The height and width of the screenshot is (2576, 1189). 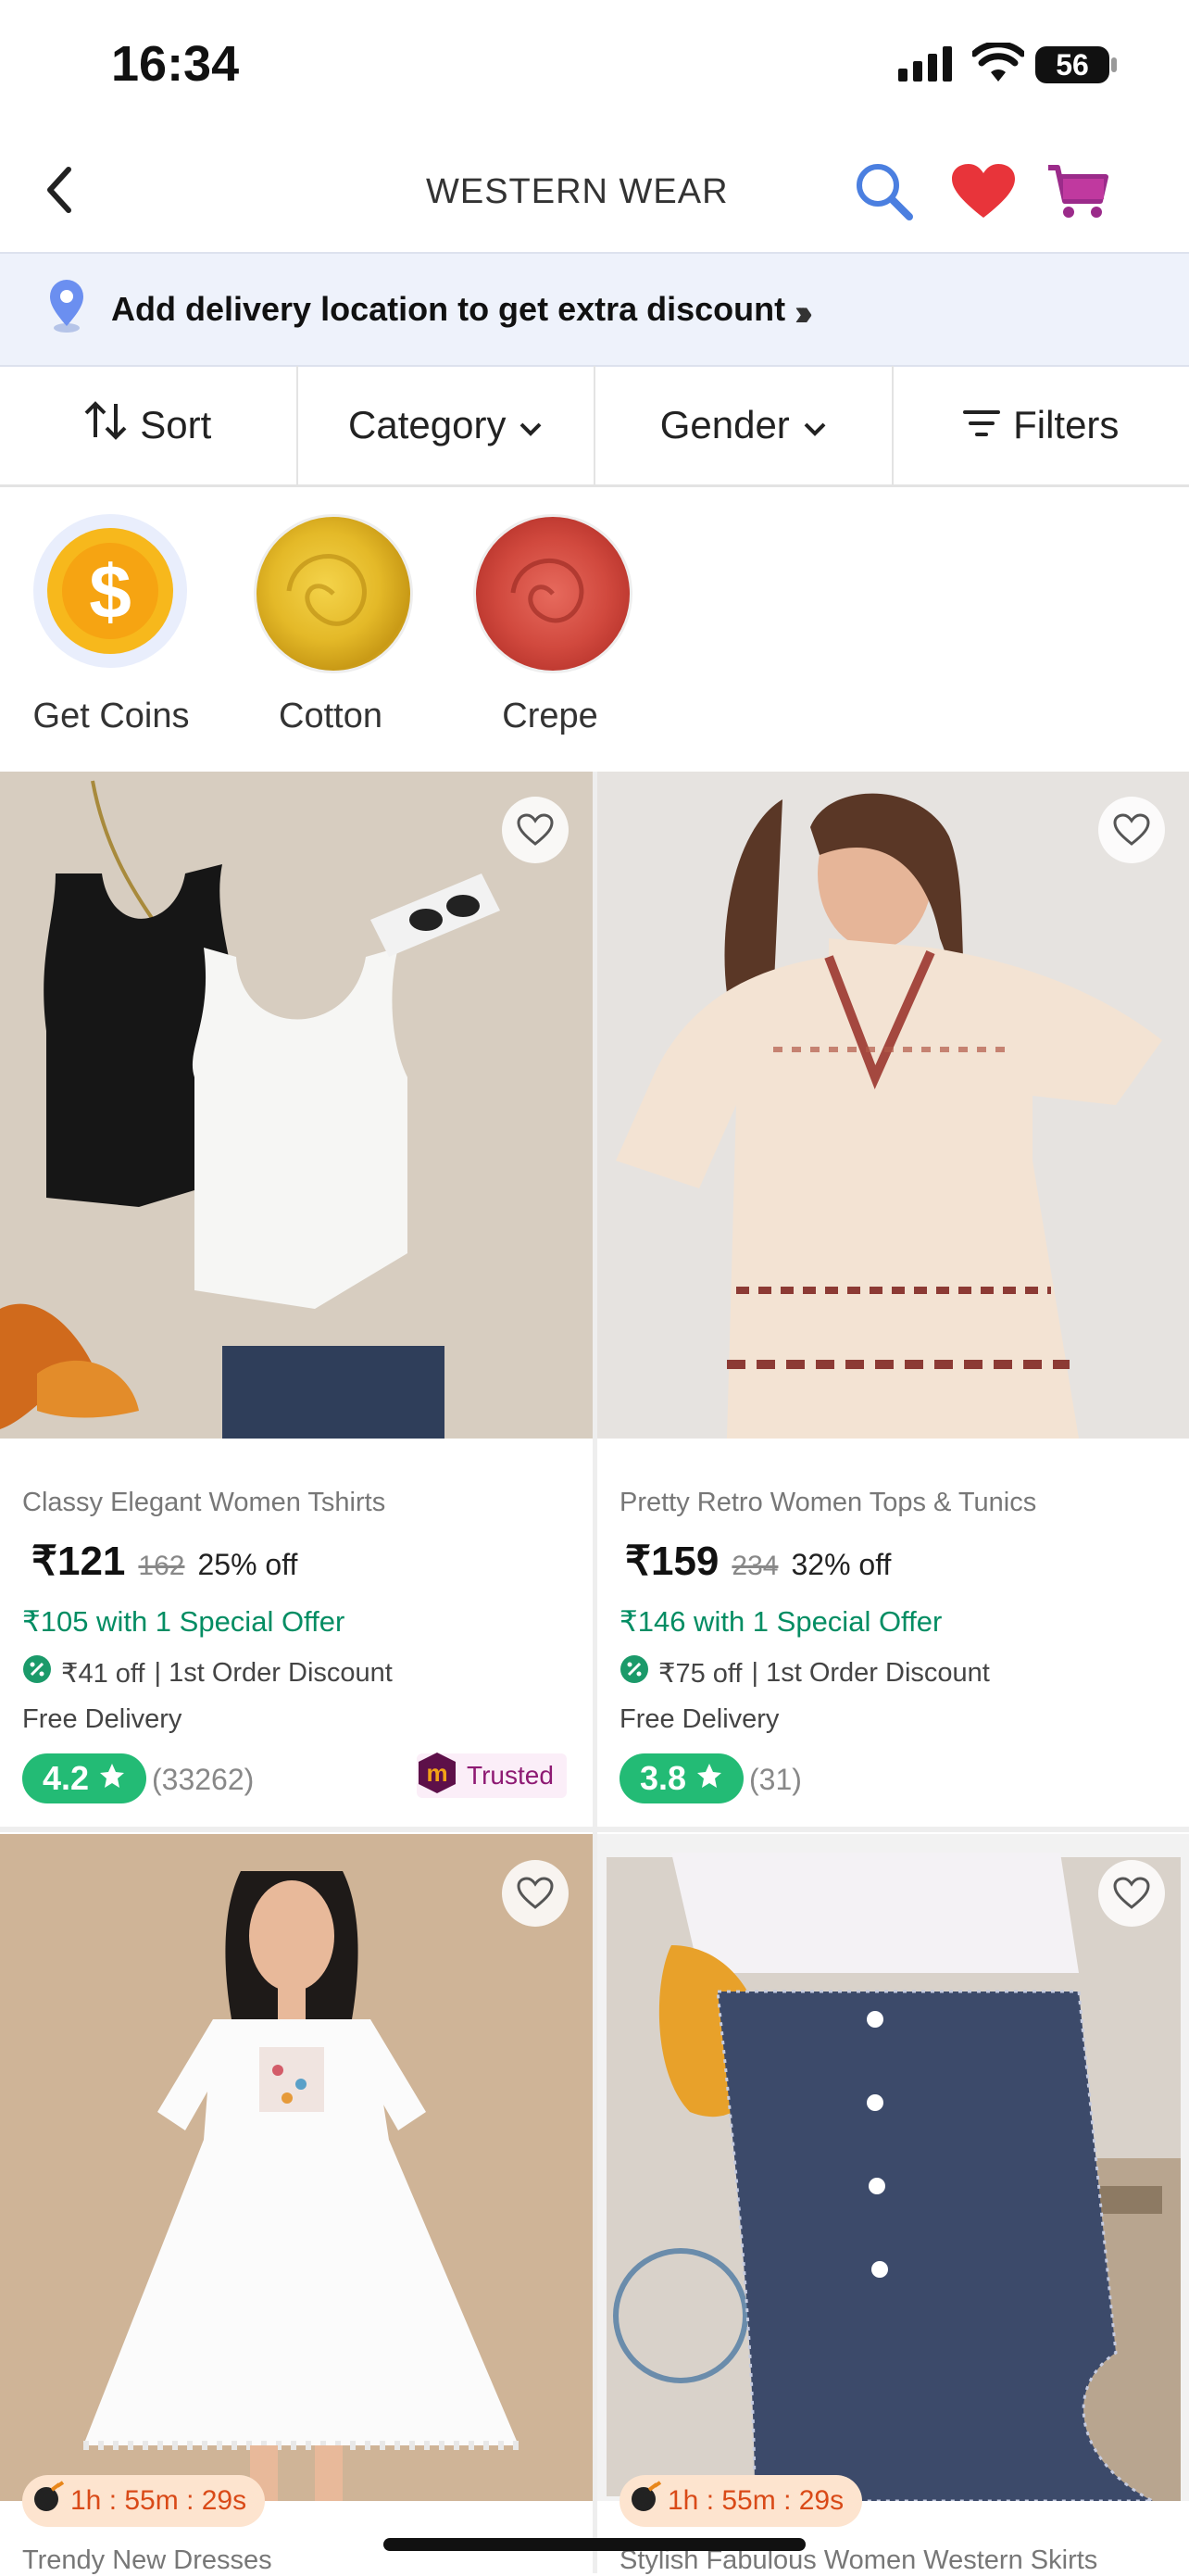 What do you see at coordinates (755, 1566) in the screenshot?
I see `product-mrp: 234` at bounding box center [755, 1566].